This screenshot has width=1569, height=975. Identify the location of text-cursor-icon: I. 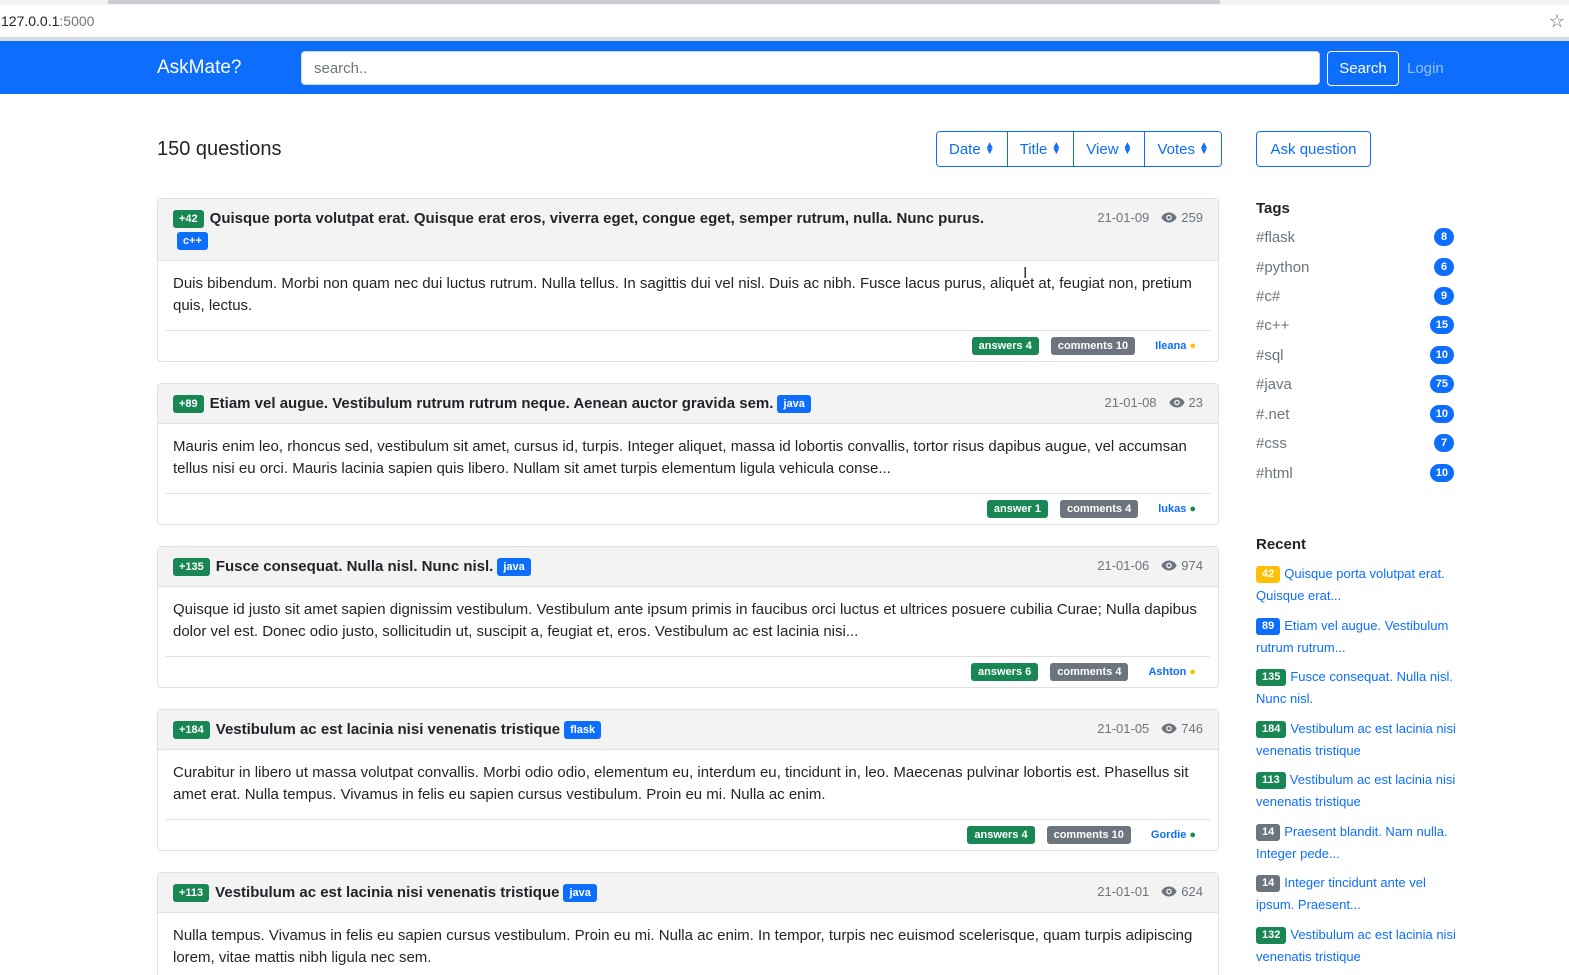
(1025, 273).